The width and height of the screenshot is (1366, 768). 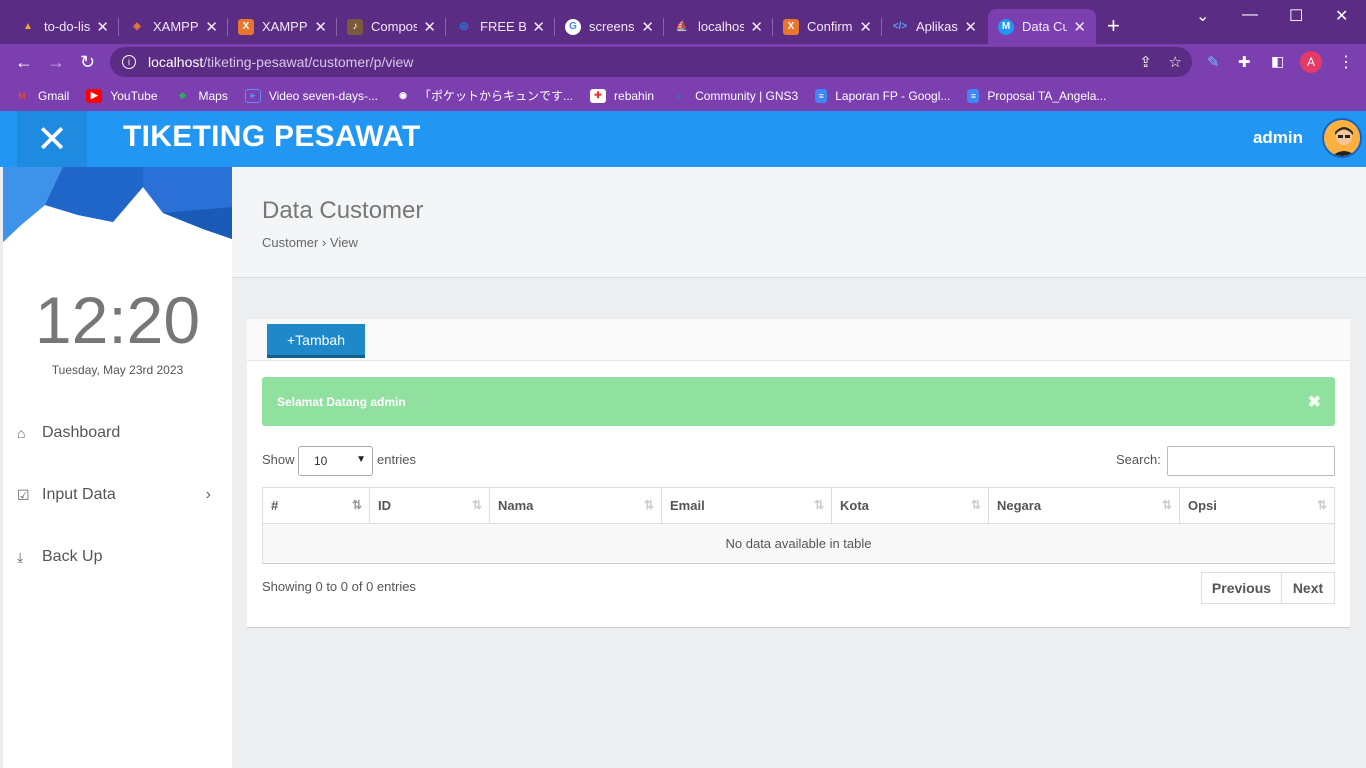 I want to click on user-avatar, so click(x=1342, y=138).